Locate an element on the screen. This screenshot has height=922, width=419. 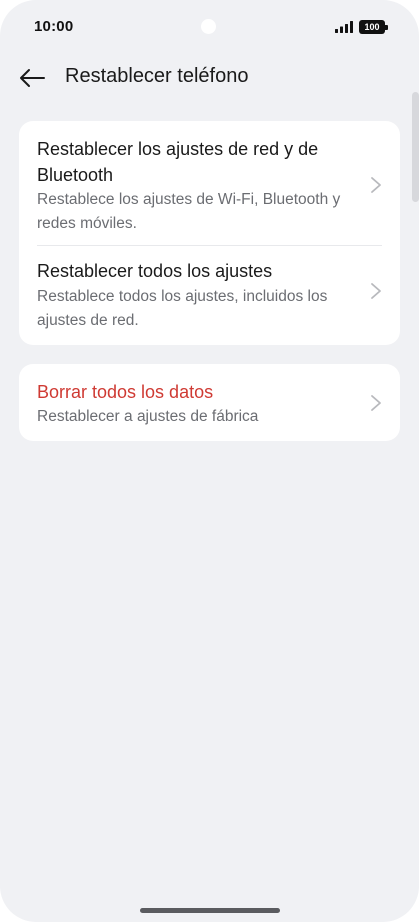
gesture-navigation-bar is located at coordinates (210, 910).